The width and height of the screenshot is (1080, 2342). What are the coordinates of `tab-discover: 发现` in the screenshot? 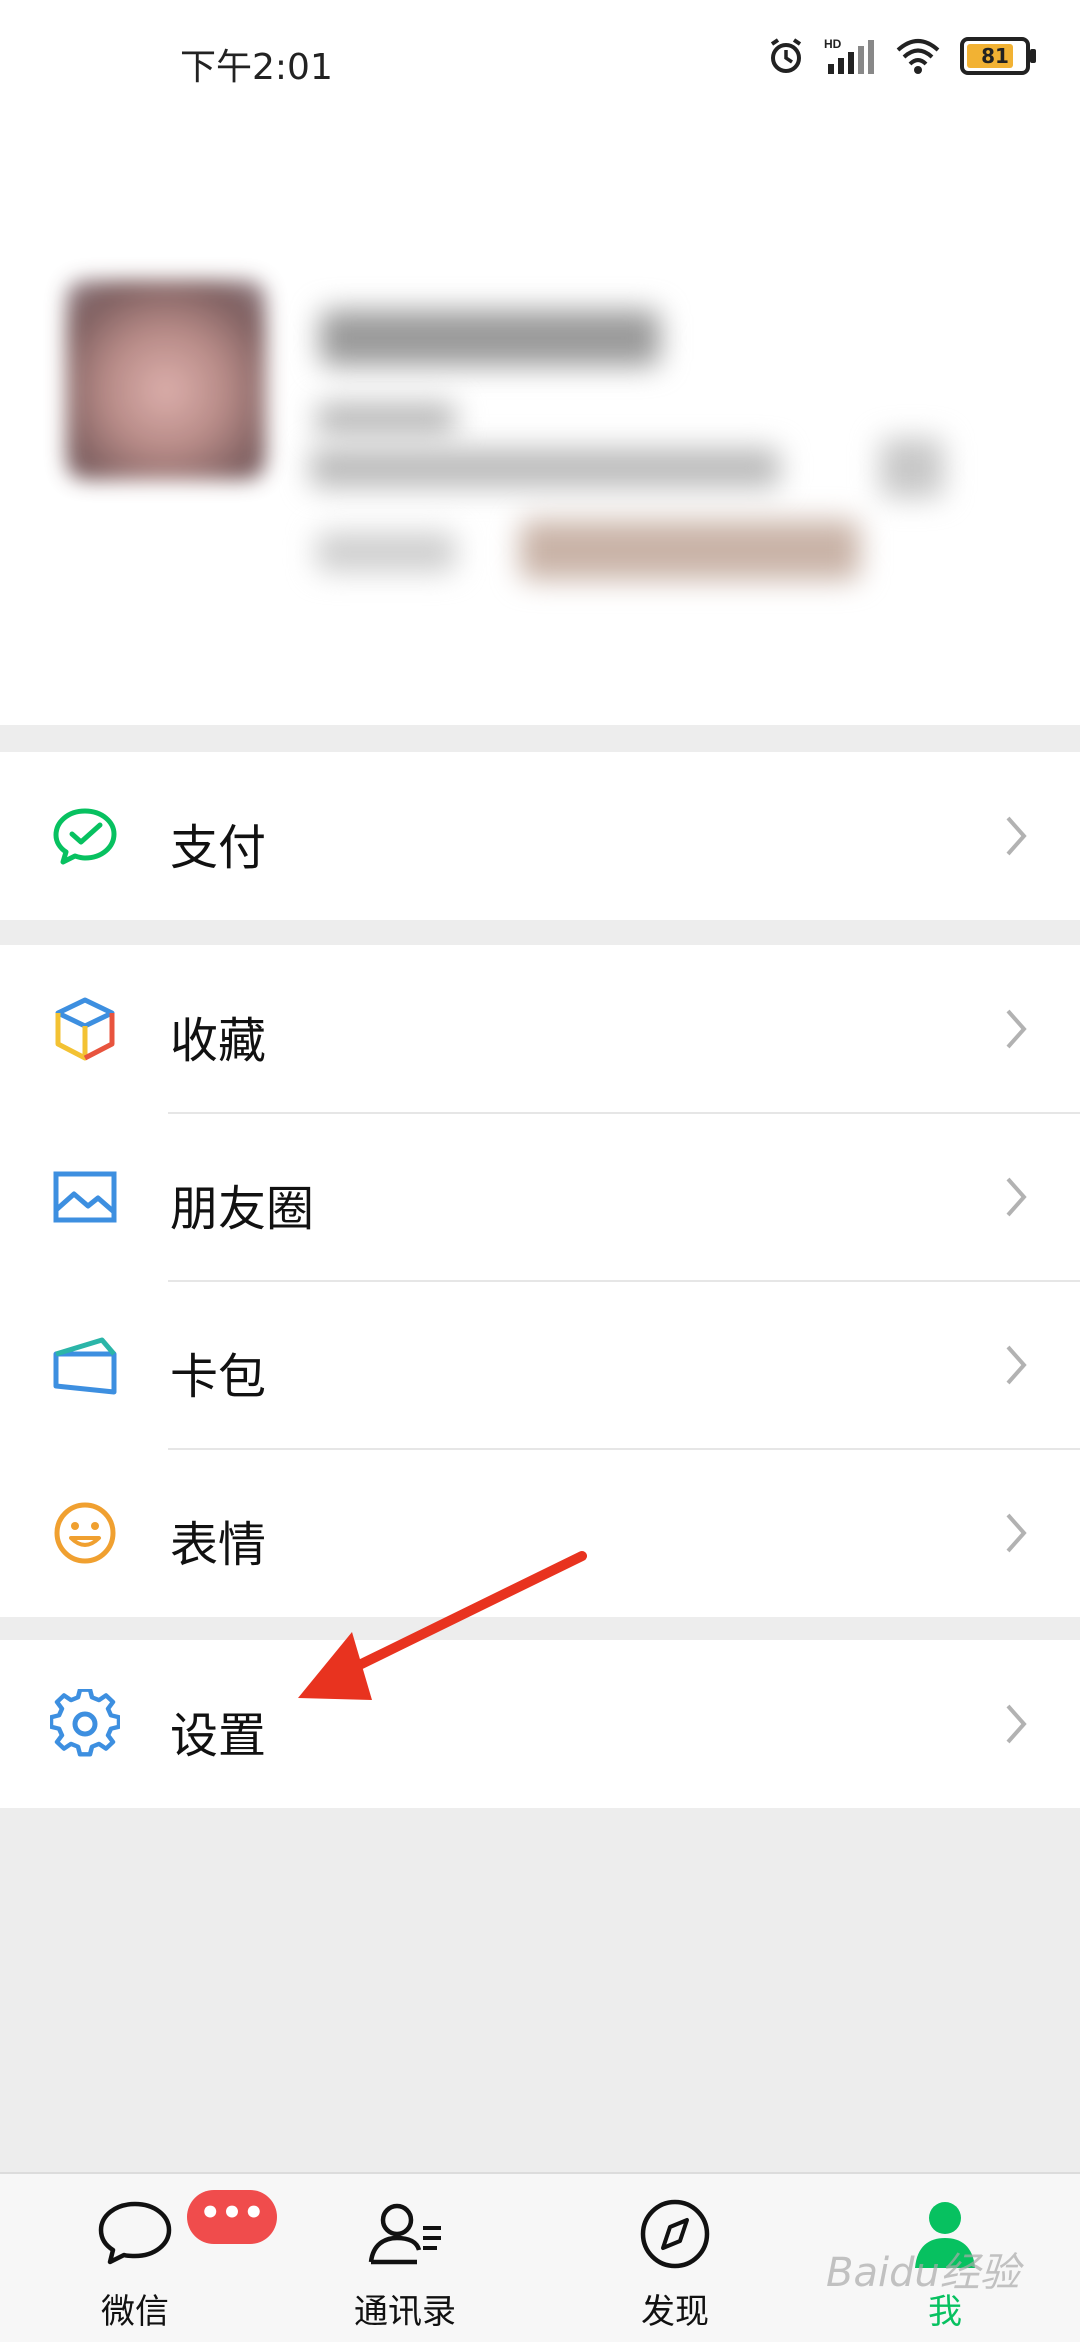 It's located at (675, 2258).